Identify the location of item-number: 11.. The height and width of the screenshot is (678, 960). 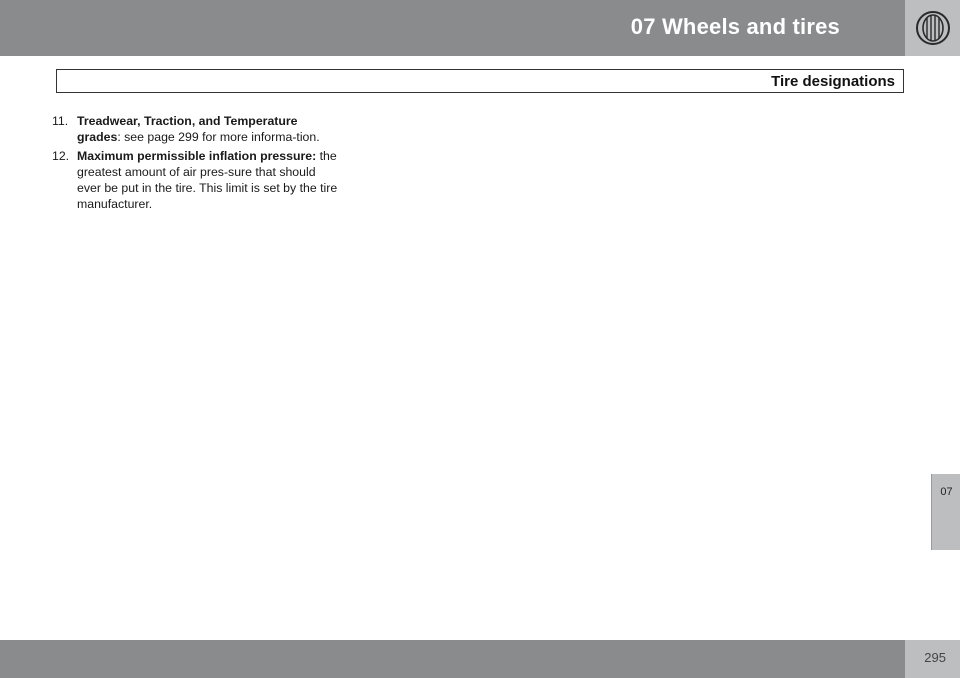
(60, 121).